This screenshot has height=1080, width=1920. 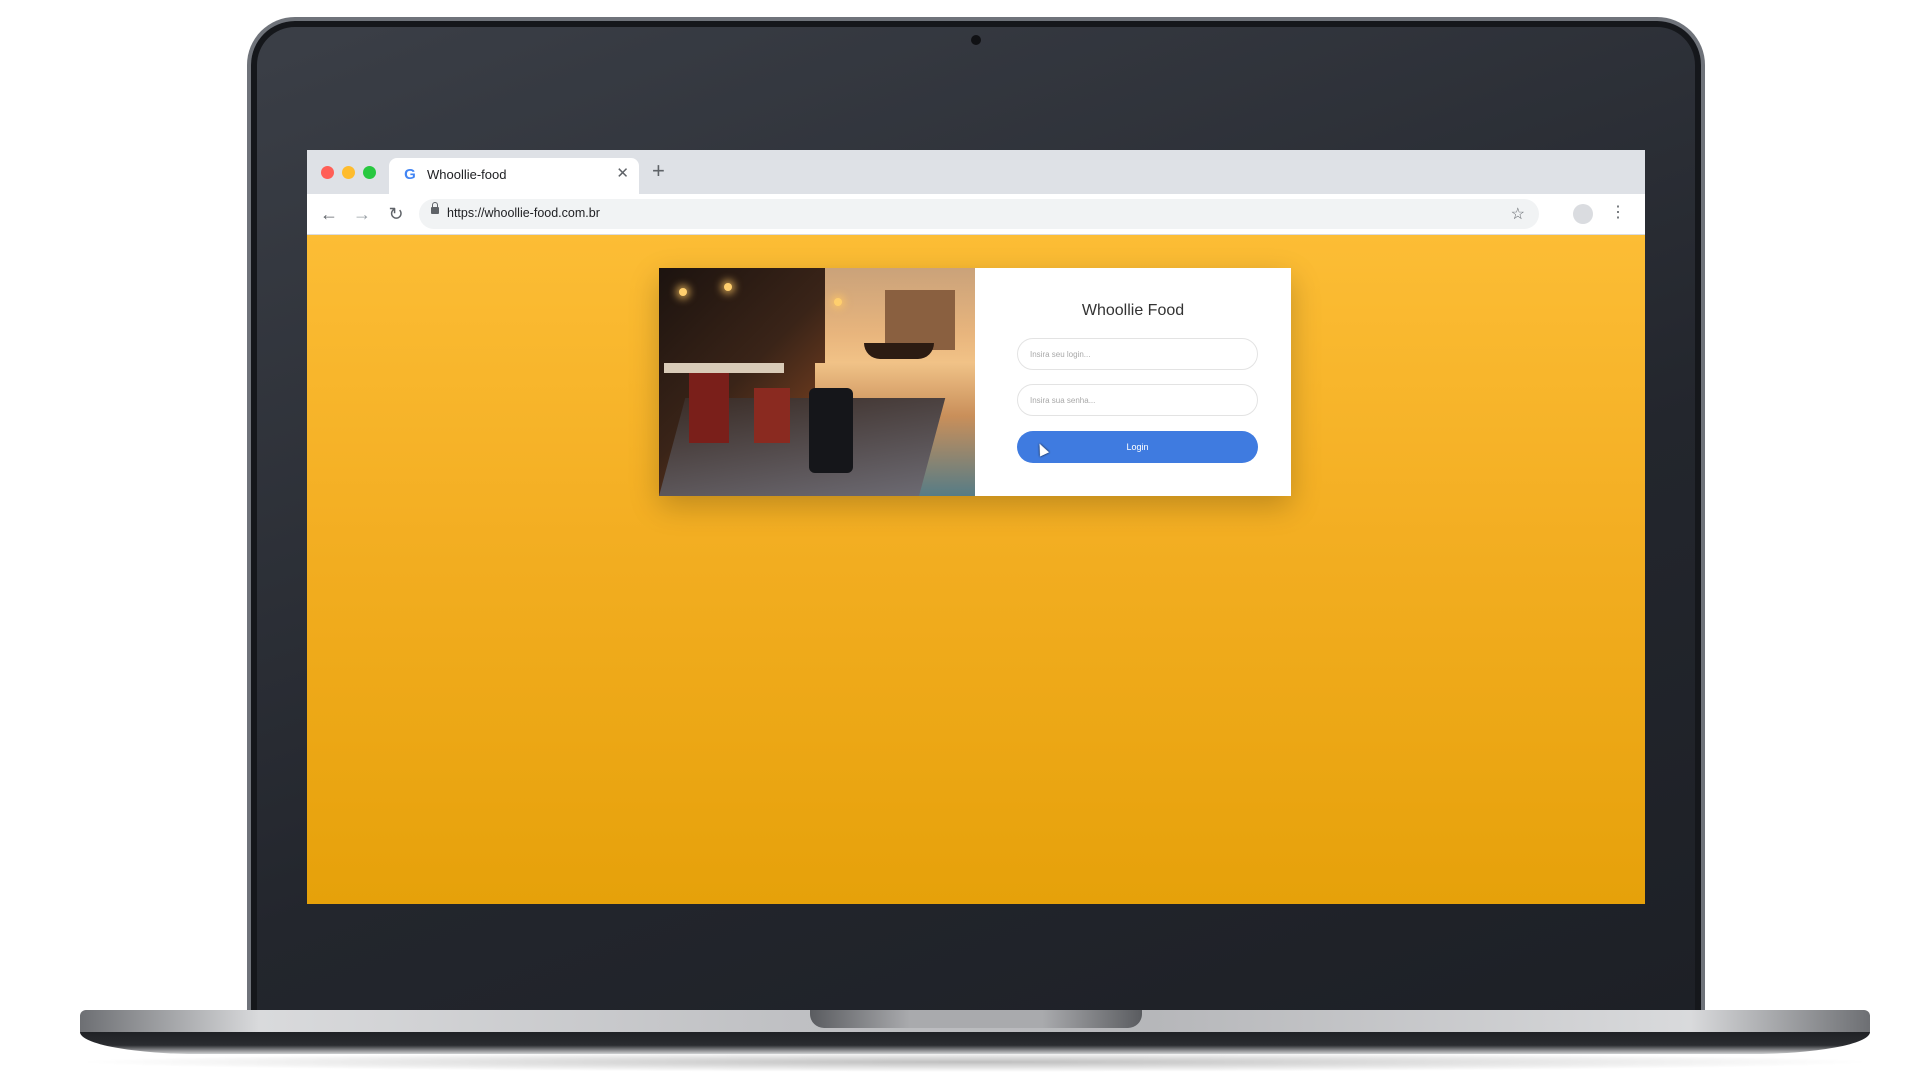 I want to click on browser-tab: G Whoollie-food ✕, so click(x=514, y=176).